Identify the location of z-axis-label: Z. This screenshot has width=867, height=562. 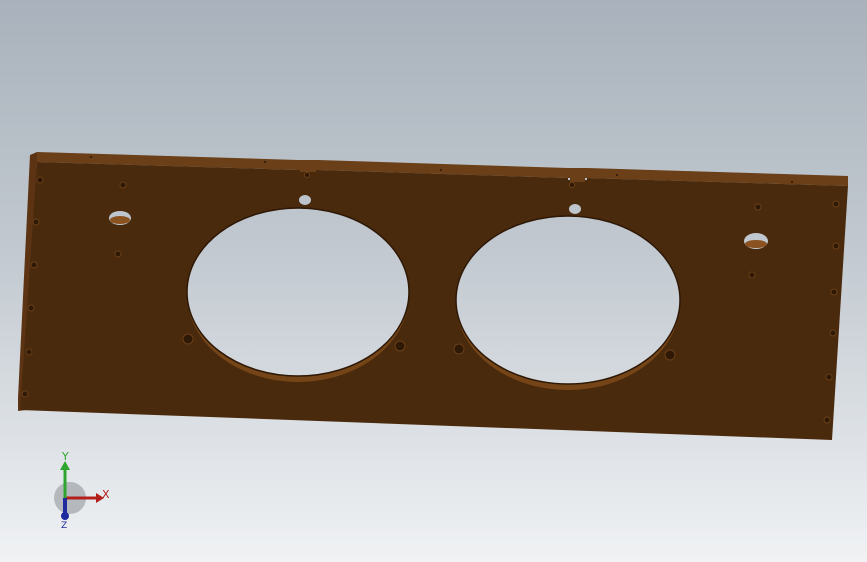
(64, 524).